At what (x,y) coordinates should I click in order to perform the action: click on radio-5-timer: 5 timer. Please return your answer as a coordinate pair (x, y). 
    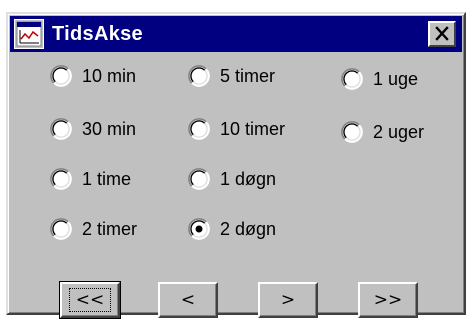
    Looking at the image, I should click on (231, 76).